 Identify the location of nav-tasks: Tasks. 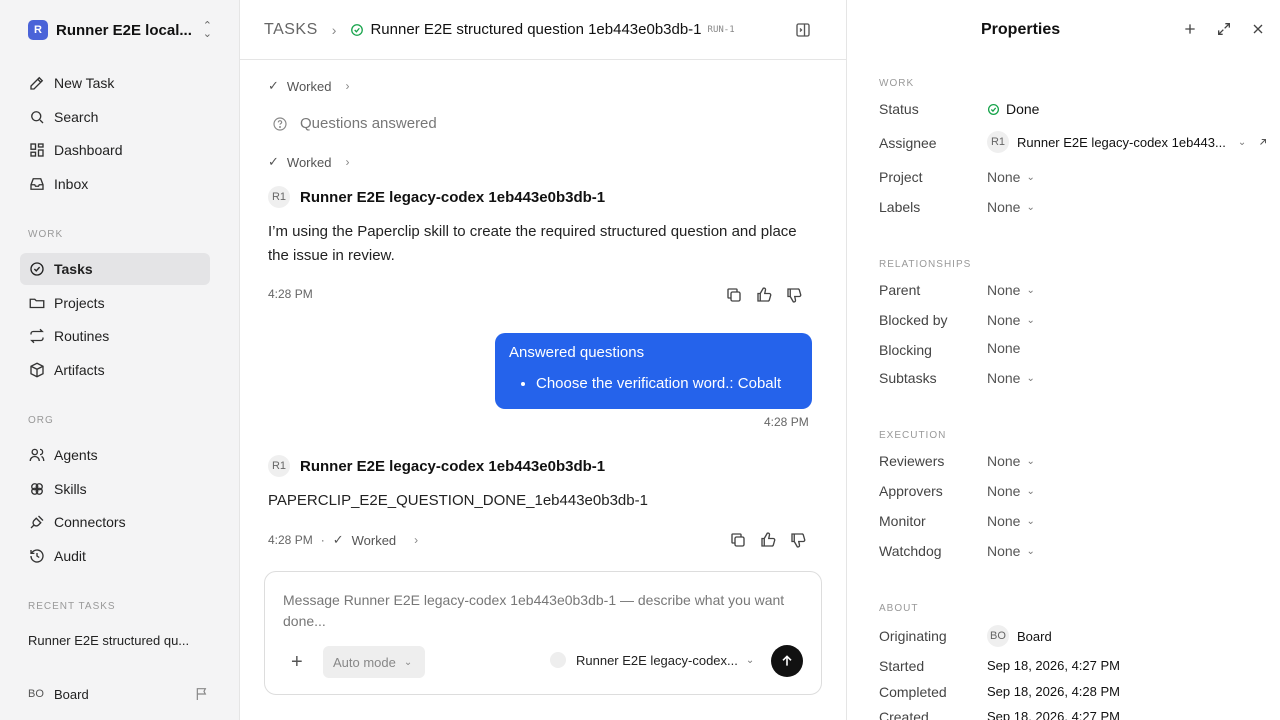
(115, 269).